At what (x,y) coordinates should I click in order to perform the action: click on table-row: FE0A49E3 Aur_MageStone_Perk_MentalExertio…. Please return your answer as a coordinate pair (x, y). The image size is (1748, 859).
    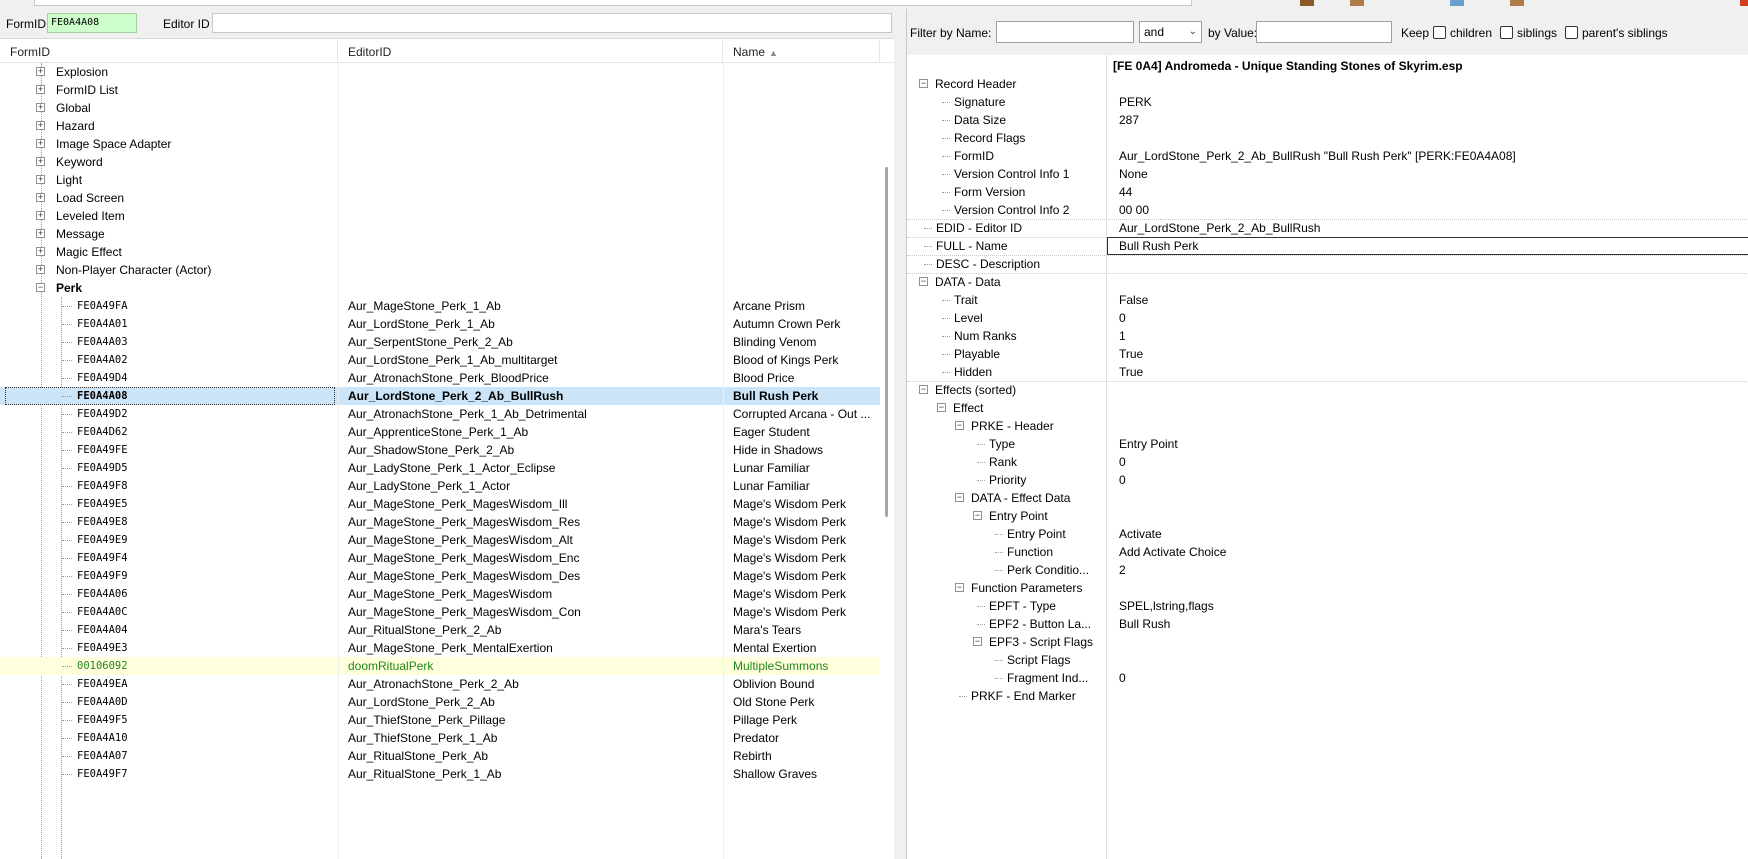
    Looking at the image, I should click on (440, 648).